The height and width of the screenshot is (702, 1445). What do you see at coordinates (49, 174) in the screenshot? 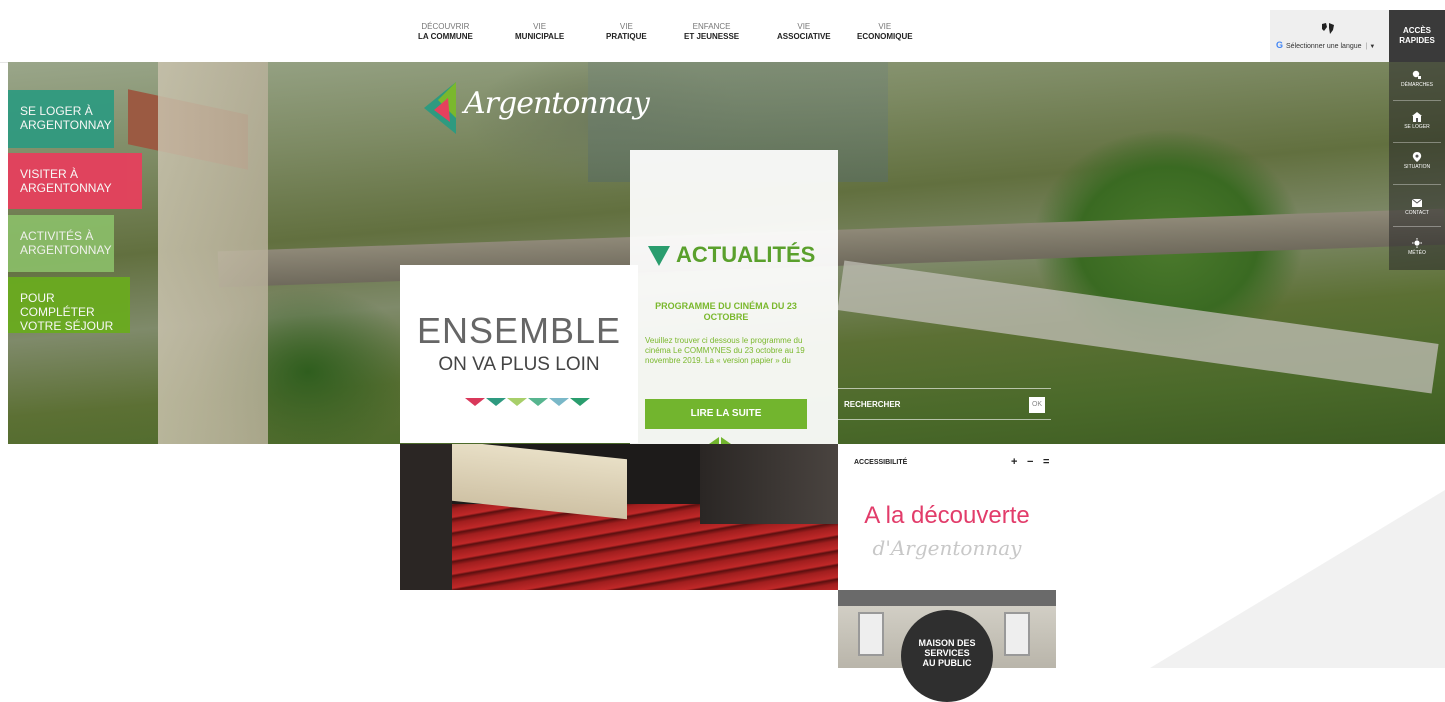
I see `side-link-line1: VISITER À` at bounding box center [49, 174].